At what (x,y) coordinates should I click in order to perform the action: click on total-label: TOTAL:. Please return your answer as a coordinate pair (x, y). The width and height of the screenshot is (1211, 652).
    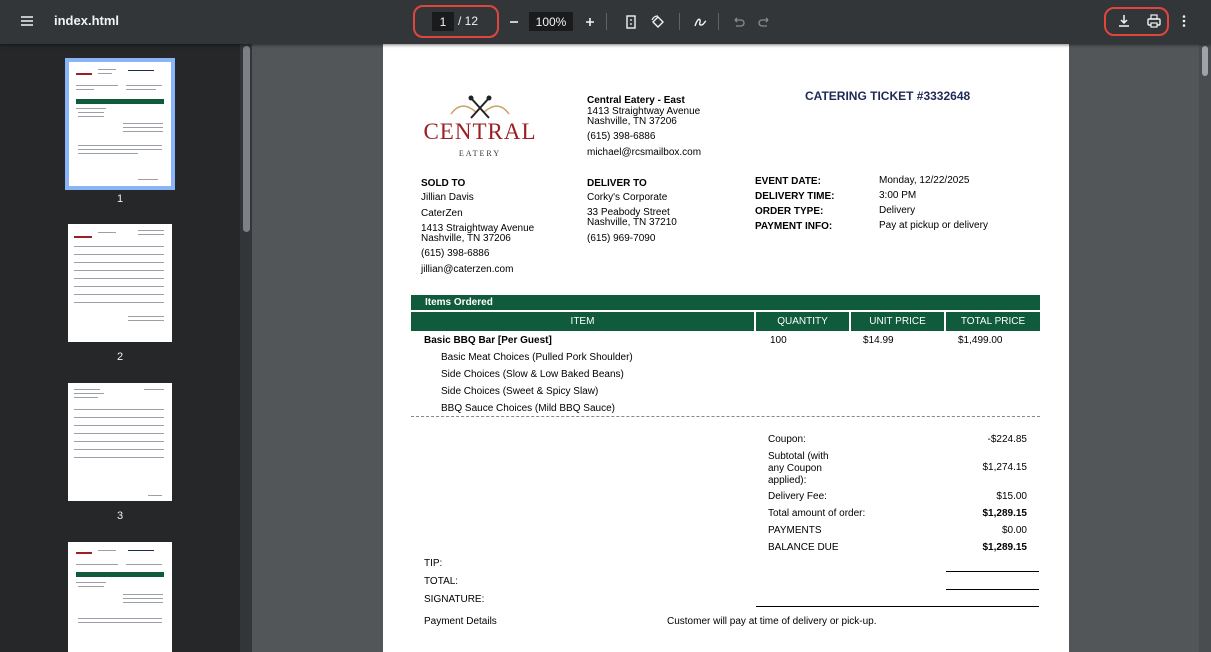
    Looking at the image, I should click on (441, 581).